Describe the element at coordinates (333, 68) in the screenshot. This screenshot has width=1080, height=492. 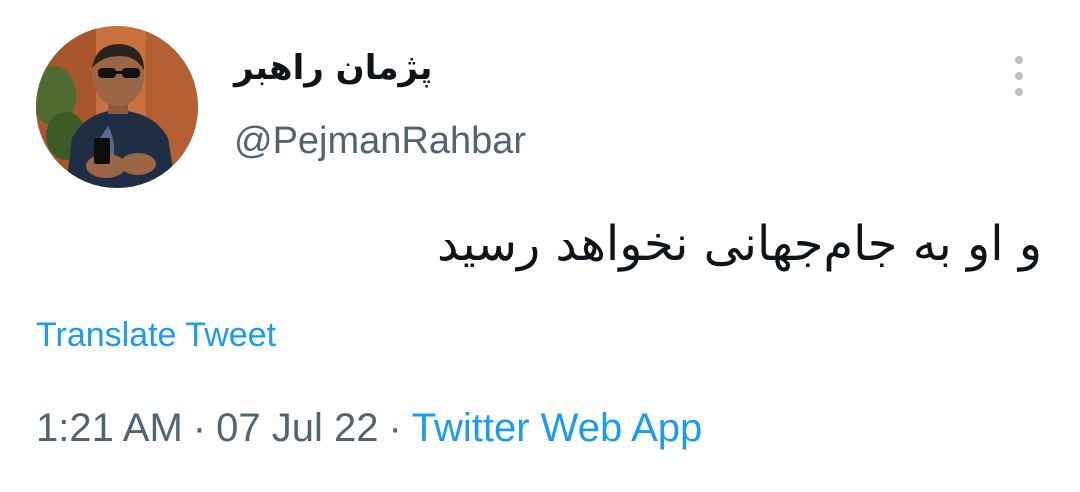
I see `display-name: پژمان راهبر` at that location.